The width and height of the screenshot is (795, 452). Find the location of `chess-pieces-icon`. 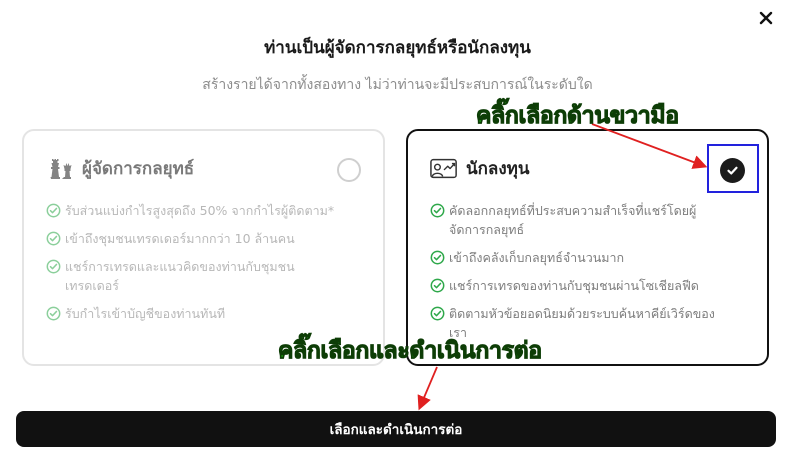

chess-pieces-icon is located at coordinates (60, 169).